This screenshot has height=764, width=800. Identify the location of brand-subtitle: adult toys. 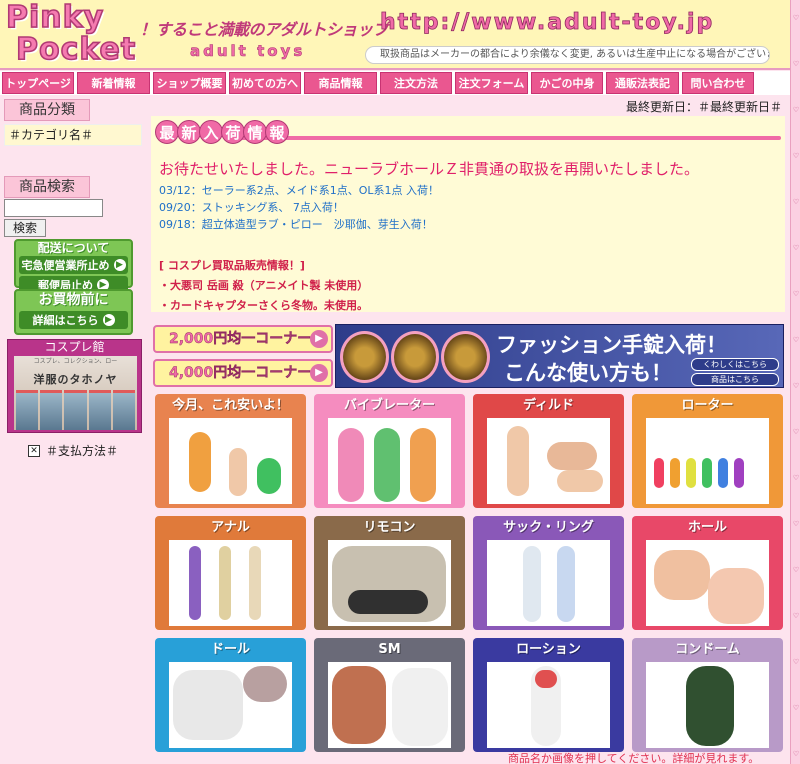
(248, 51).